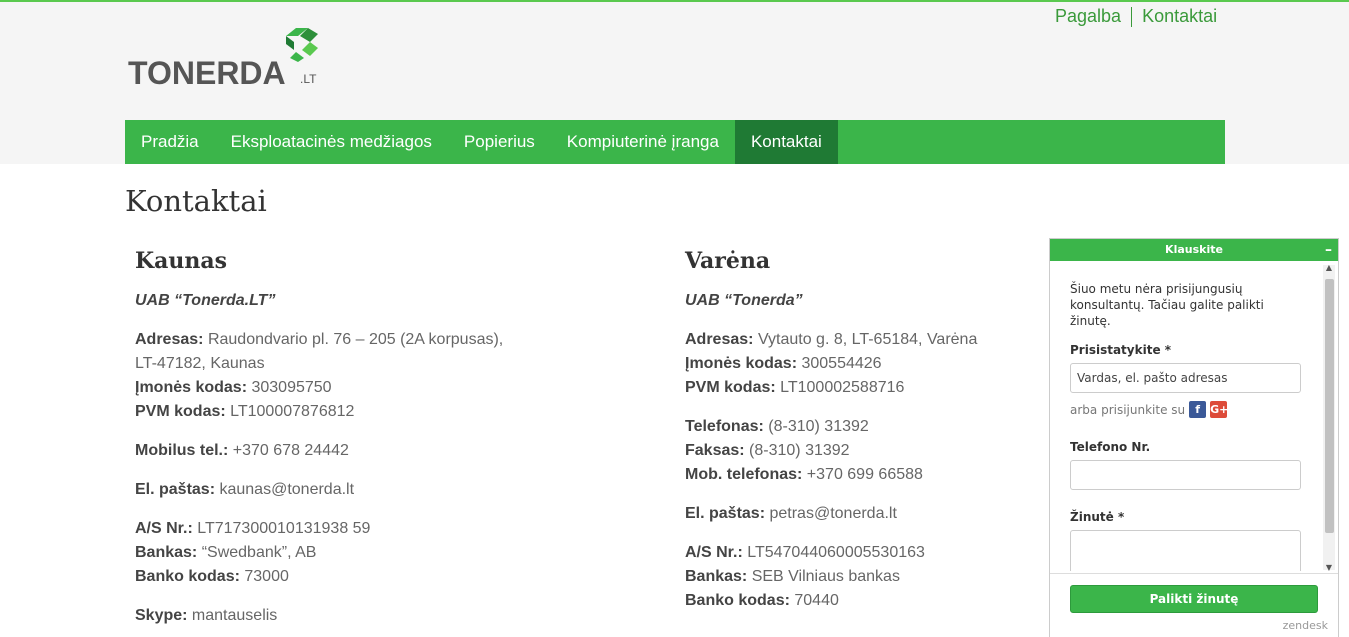 This screenshot has width=1349, height=637. Describe the element at coordinates (1179, 16) in the screenshot. I see `contacts-link: Kontaktai` at that location.